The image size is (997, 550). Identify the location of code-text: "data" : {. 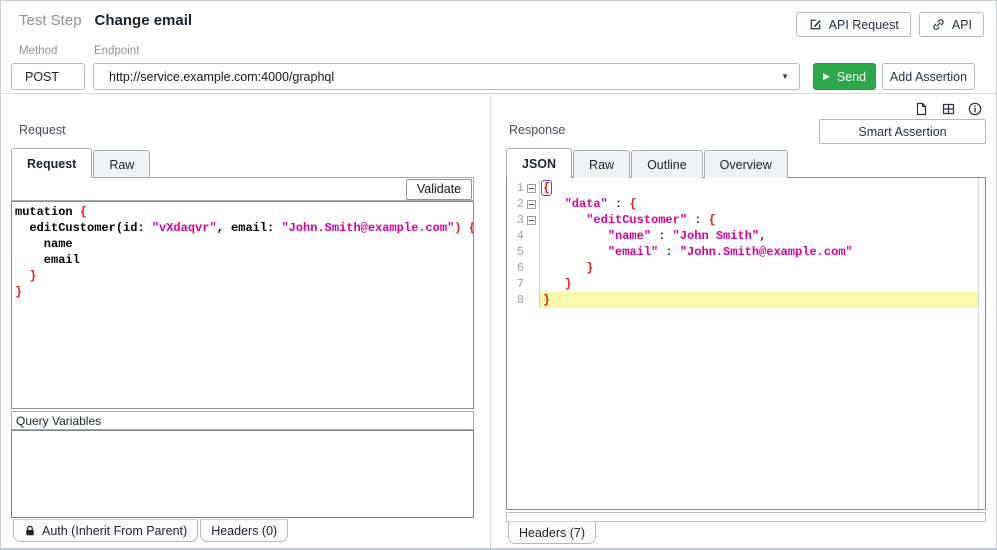
(600, 204).